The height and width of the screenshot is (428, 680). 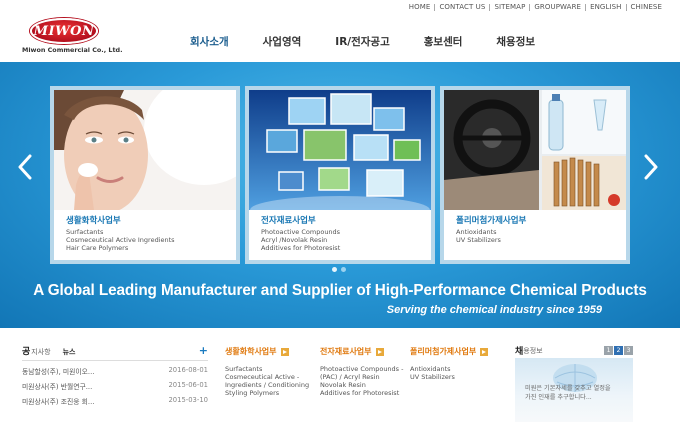 I want to click on company-name: Miwon Commercial Co., Ltd., so click(x=72, y=50).